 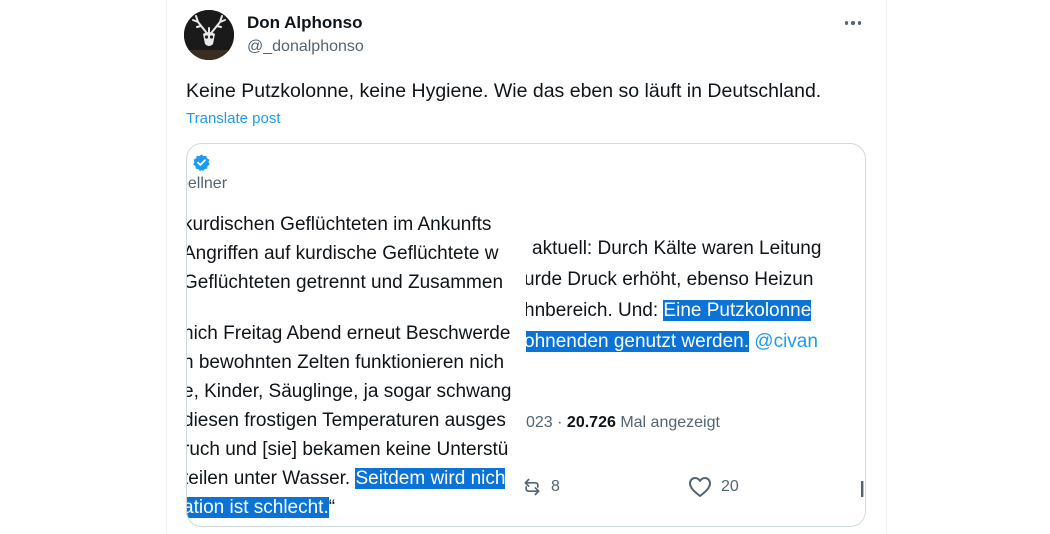 What do you see at coordinates (700, 487) in the screenshot?
I see `heart-icon` at bounding box center [700, 487].